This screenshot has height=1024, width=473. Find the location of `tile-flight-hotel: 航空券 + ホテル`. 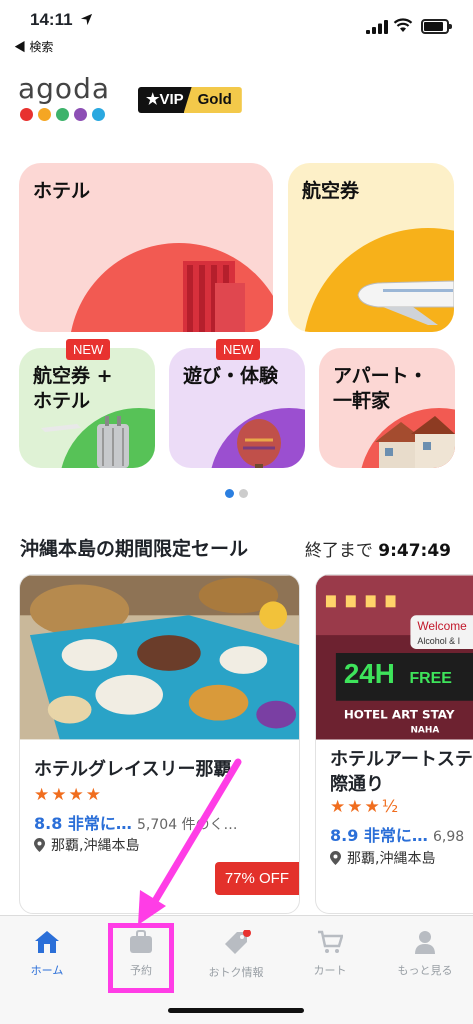

tile-flight-hotel: 航空券 + ホテル is located at coordinates (87, 408).